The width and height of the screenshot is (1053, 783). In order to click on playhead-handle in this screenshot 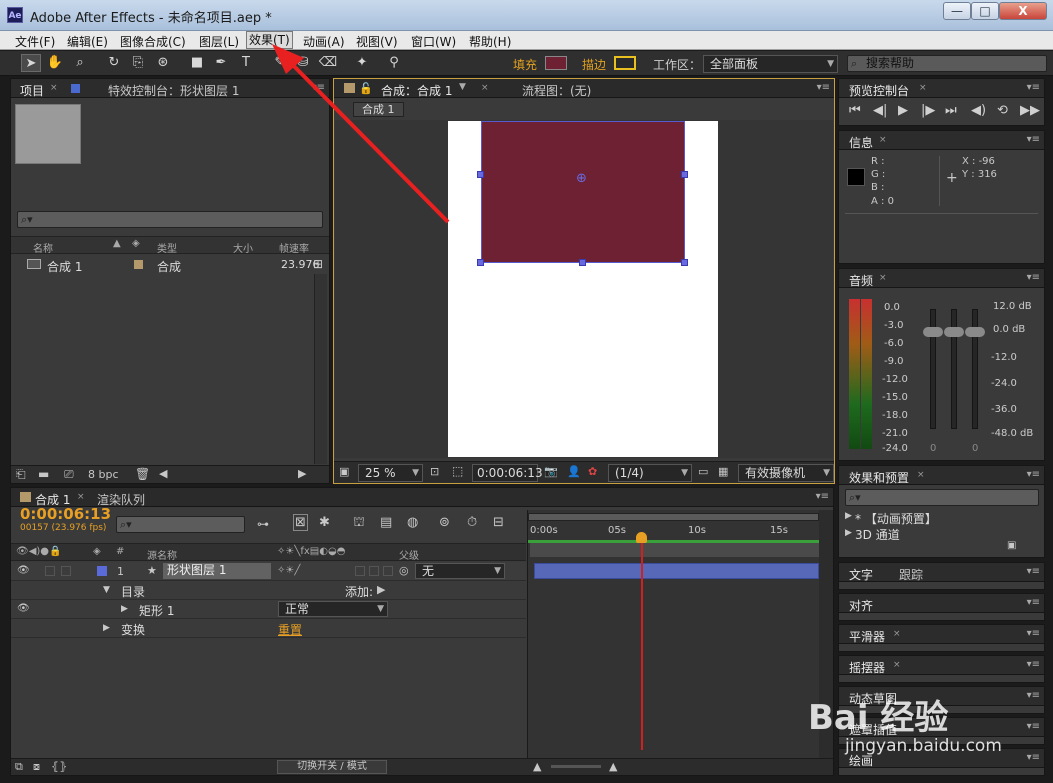, I will do `click(641, 537)`.